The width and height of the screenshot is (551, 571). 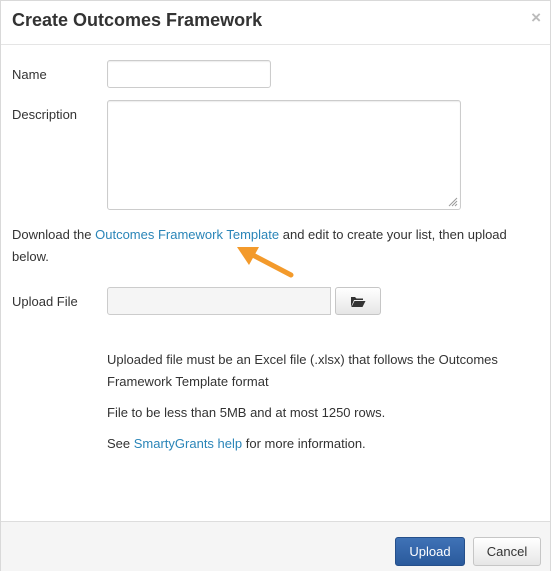 I want to click on resize-grip-icon, so click(x=453, y=202).